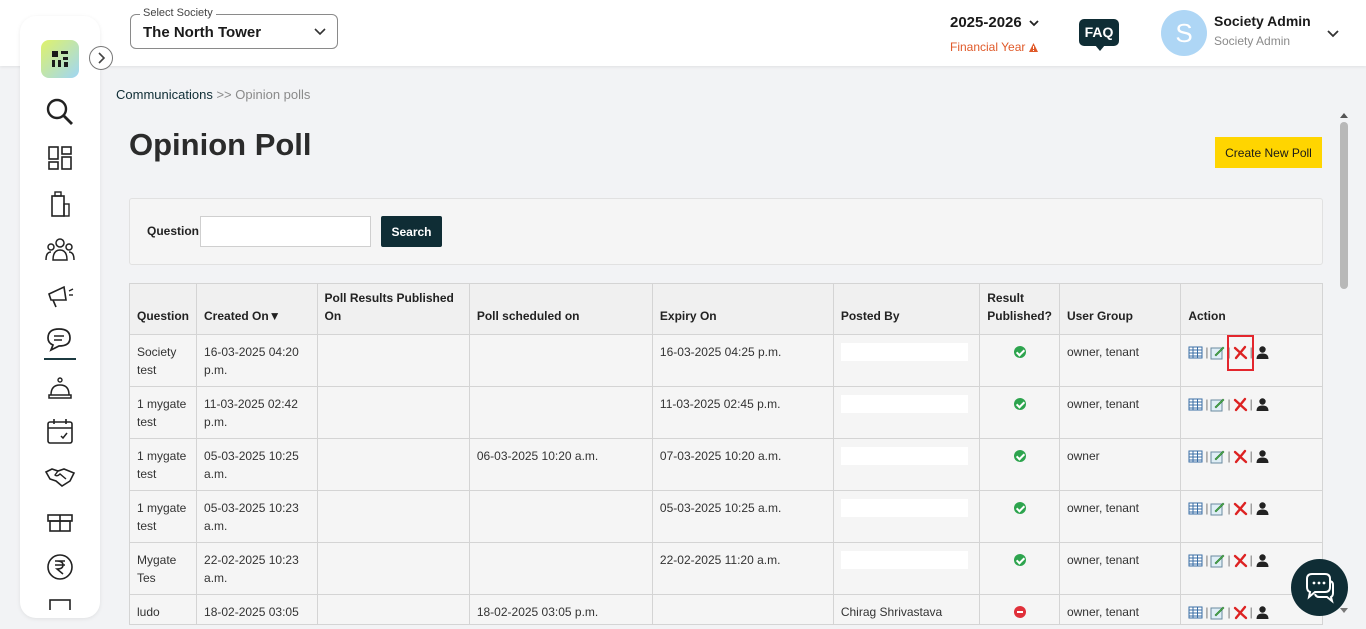 The height and width of the screenshot is (629, 1366). What do you see at coordinates (60, 521) in the screenshot?
I see `sidebar-item-offers` at bounding box center [60, 521].